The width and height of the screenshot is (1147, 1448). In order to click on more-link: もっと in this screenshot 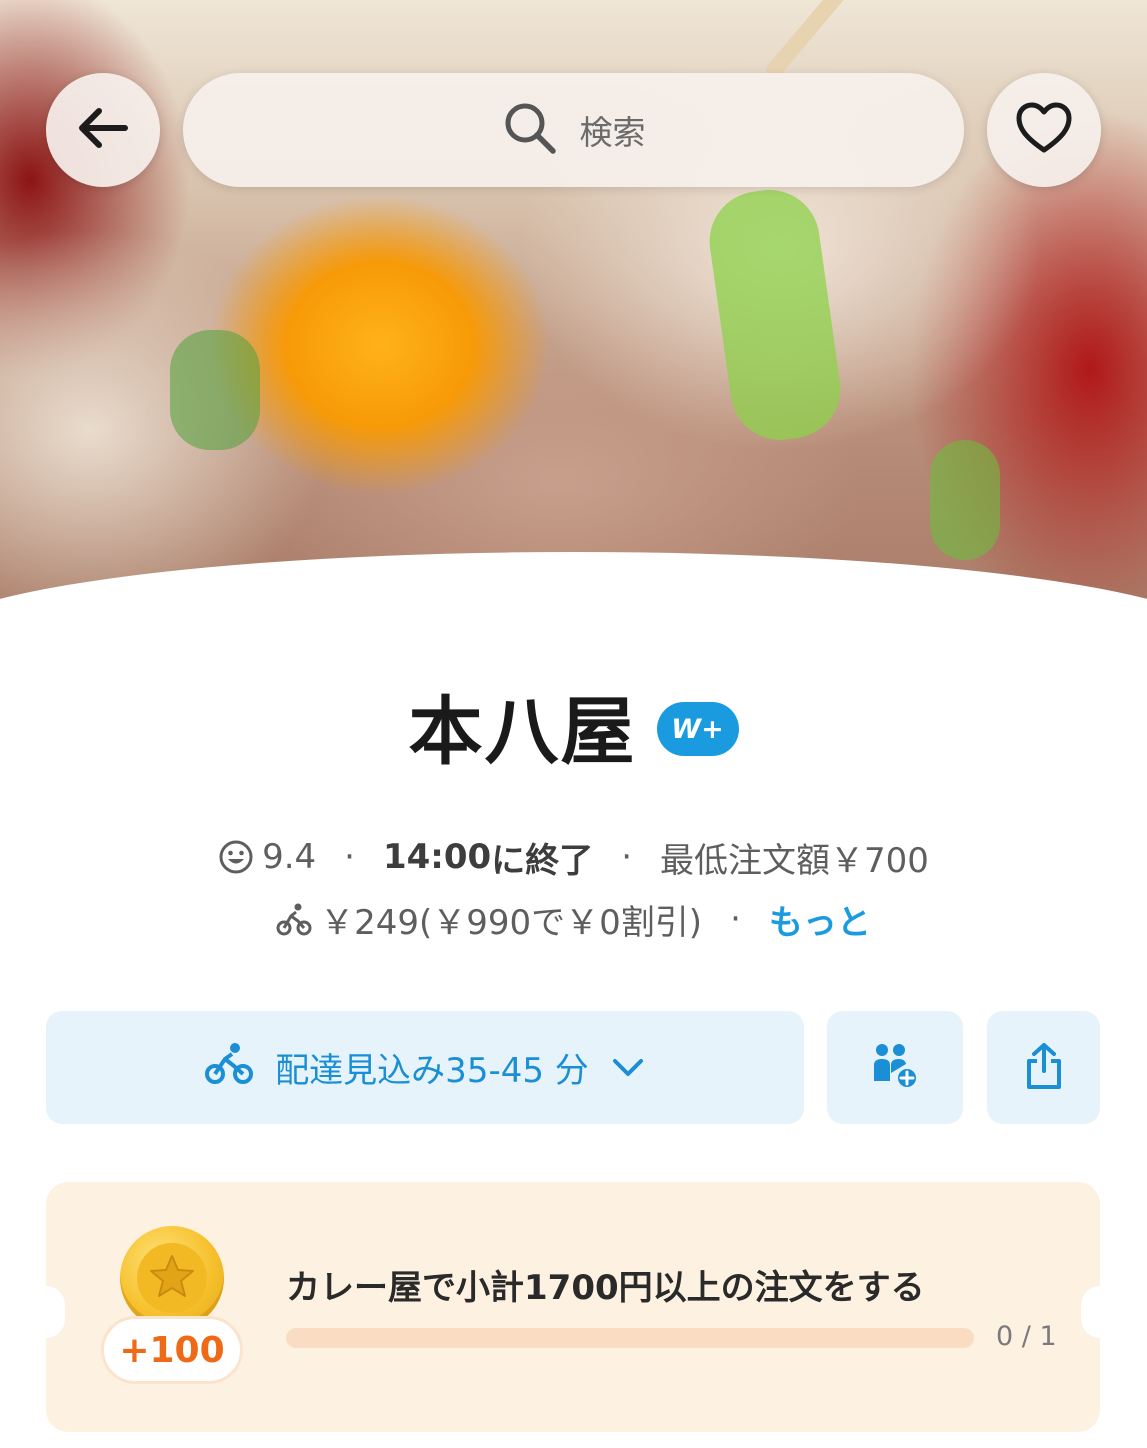, I will do `click(820, 919)`.